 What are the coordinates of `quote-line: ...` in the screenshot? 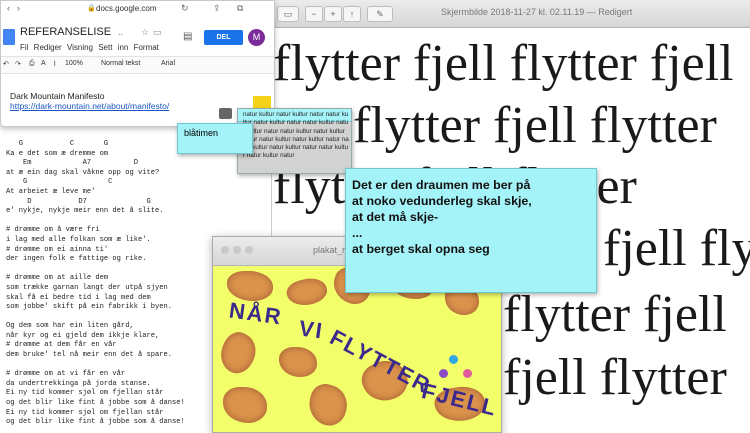 It's located at (357, 233).